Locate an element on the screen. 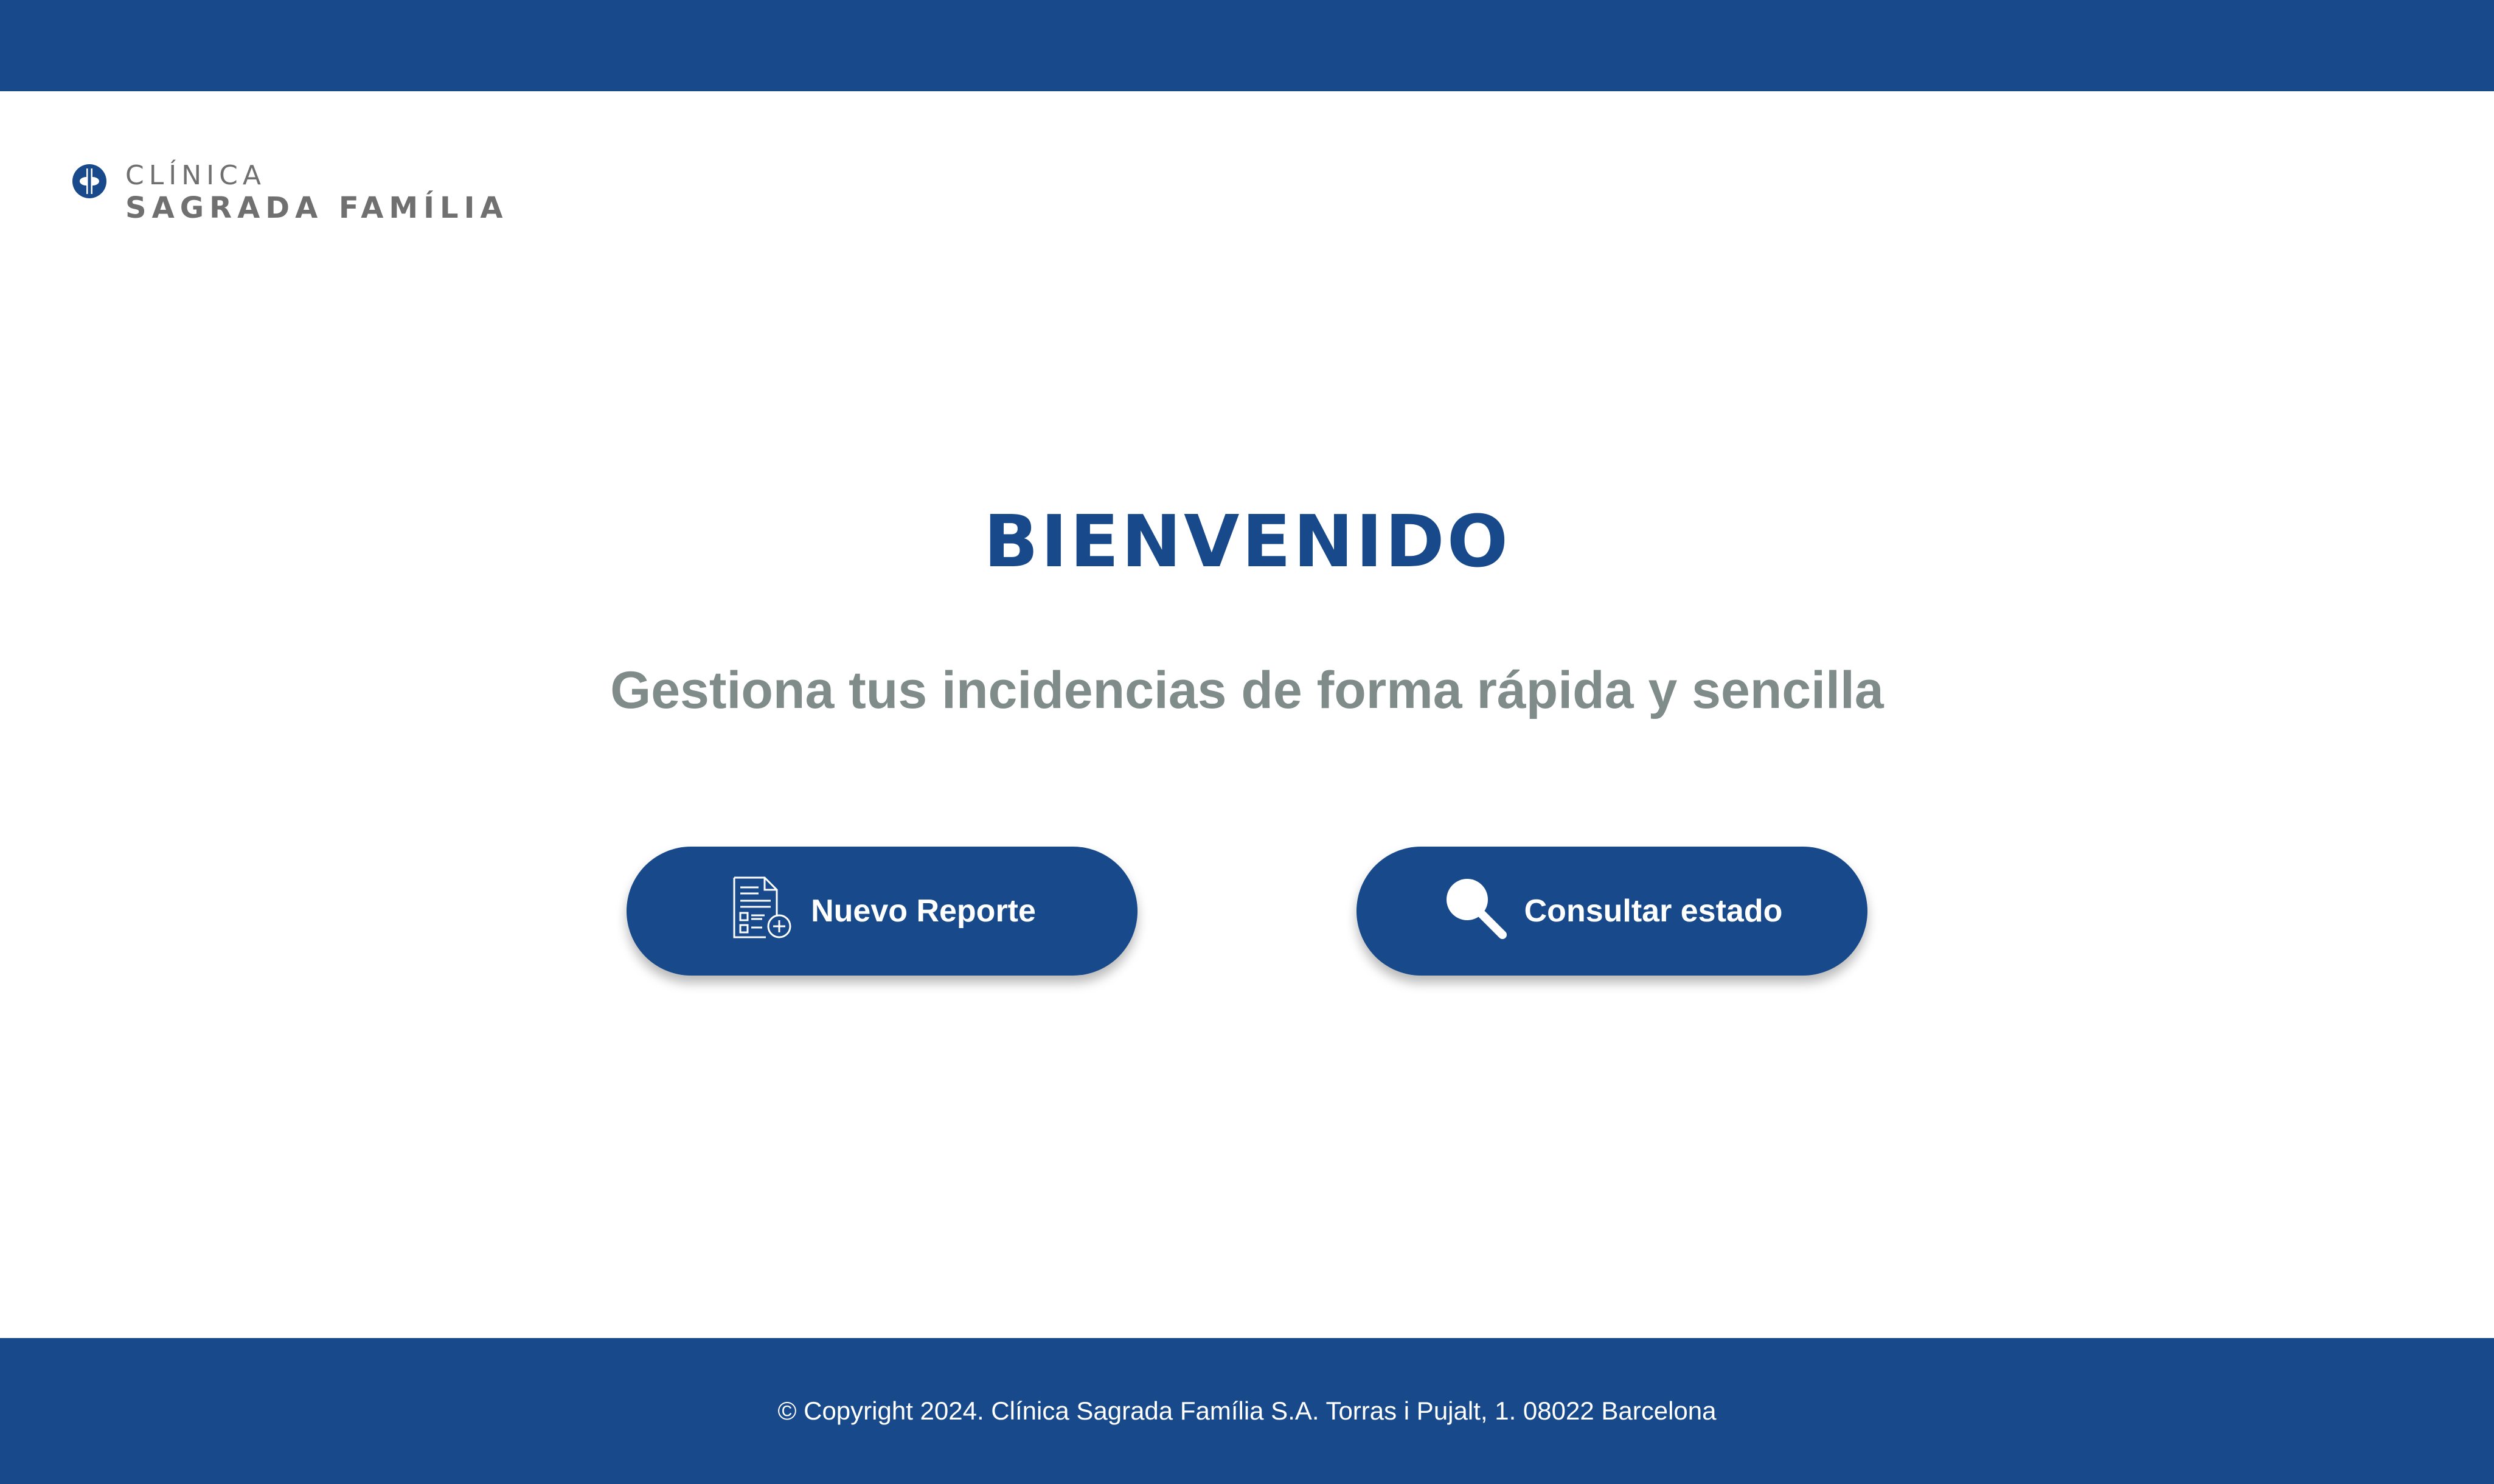 The image size is (2494, 1484). check-status-label: Consultar estado is located at coordinates (1653, 911).